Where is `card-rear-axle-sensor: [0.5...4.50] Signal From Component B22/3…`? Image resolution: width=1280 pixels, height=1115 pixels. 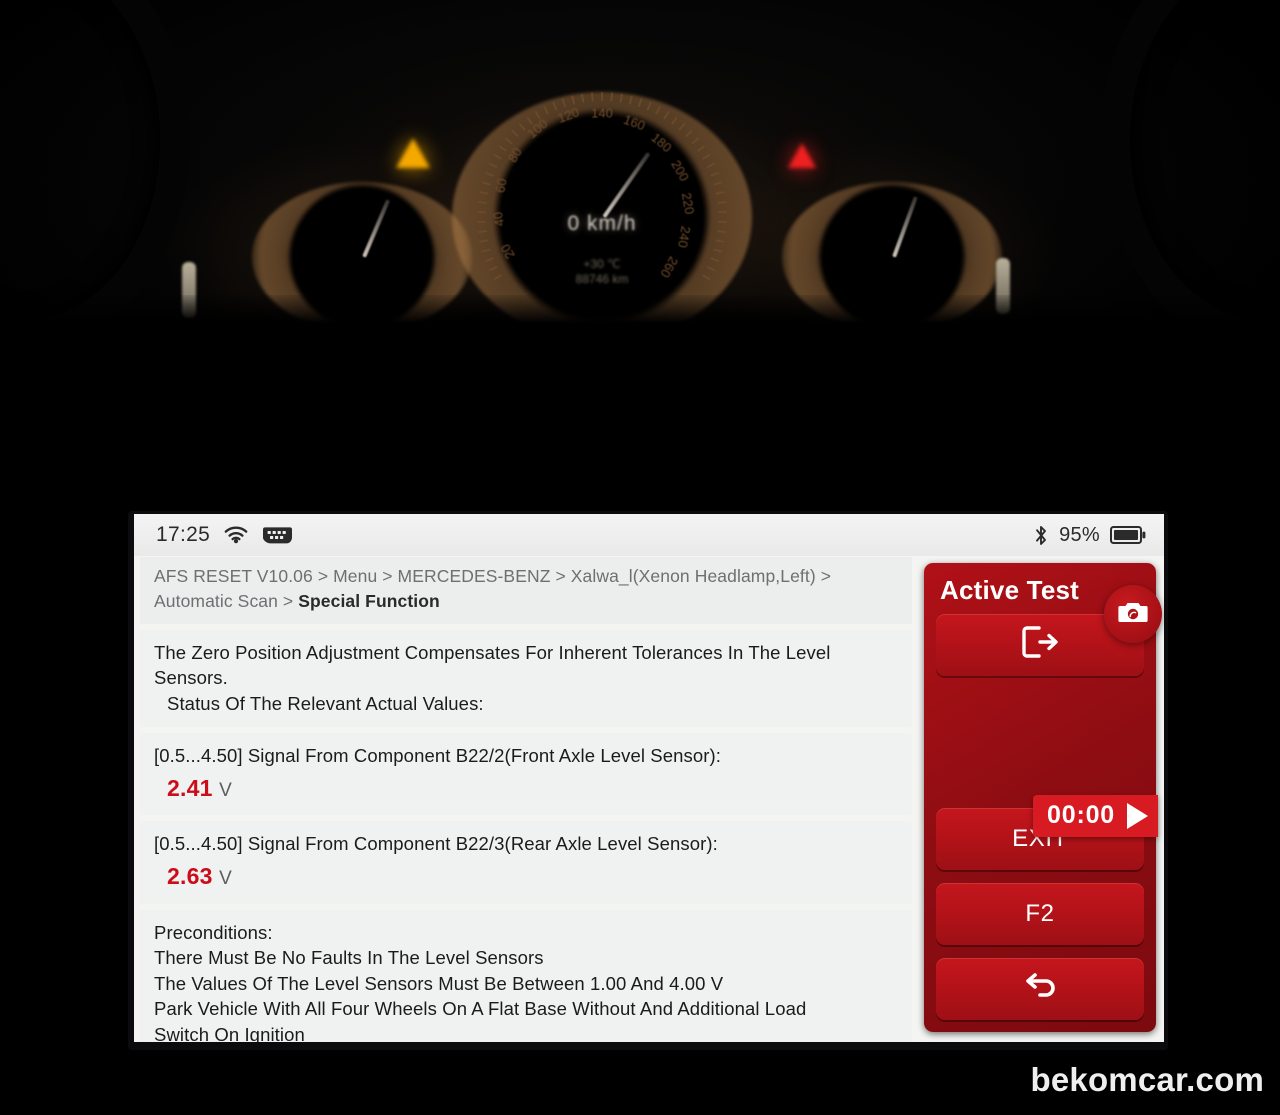 card-rear-axle-sensor: [0.5...4.50] Signal From Component B22/3… is located at coordinates (526, 862).